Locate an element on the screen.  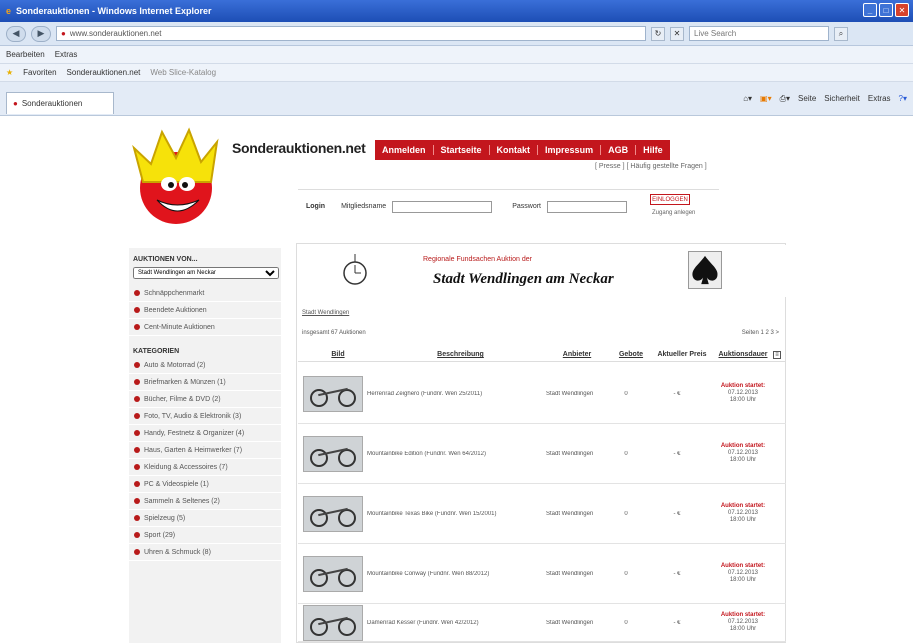
site-name: Sonderauktionen.net is located at coordinates (299, 148).